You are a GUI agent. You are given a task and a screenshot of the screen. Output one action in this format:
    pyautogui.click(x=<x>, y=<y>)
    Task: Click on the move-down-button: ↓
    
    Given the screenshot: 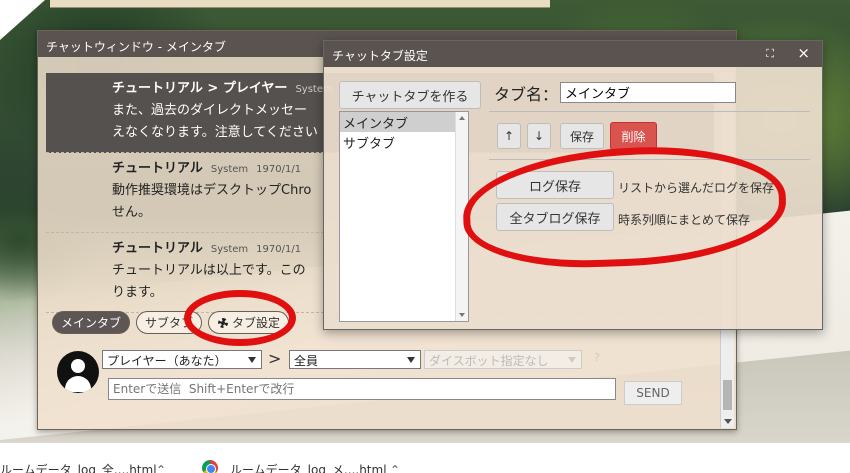 What is the action you would take?
    pyautogui.click(x=539, y=136)
    